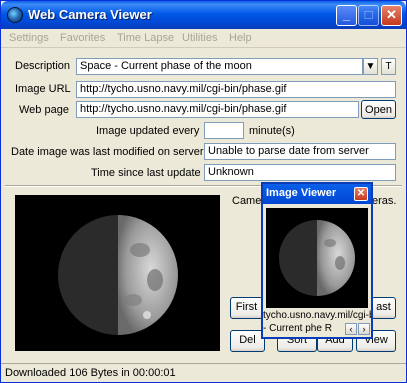 Image resolution: width=407 pixels, height=383 pixels. Describe the element at coordinates (246, 308) in the screenshot. I see `first-button: First` at that location.